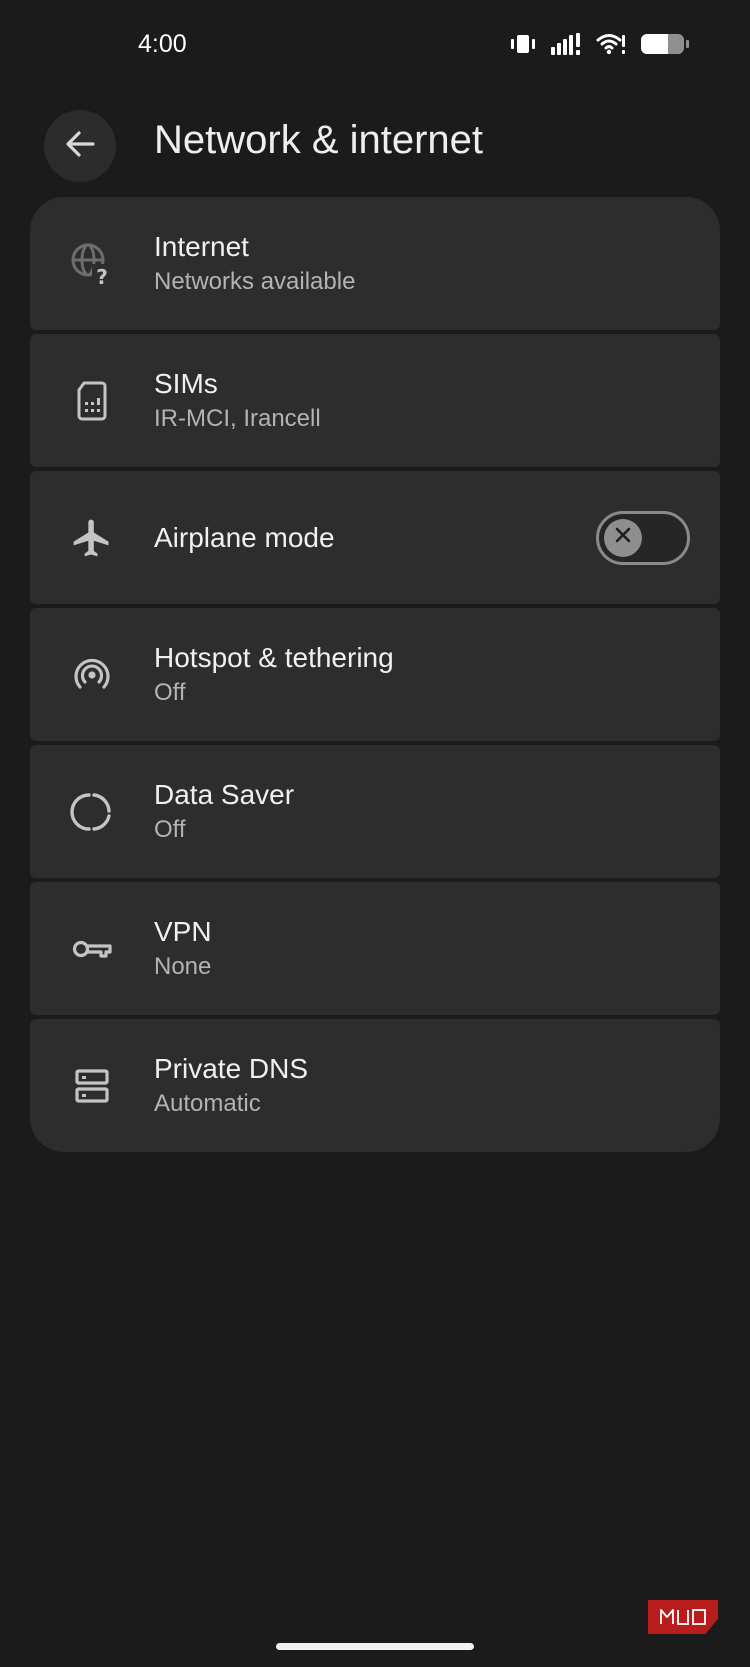 Image resolution: width=750 pixels, height=1667 pixels. What do you see at coordinates (231, 1068) in the screenshot?
I see `private-dns-title: Private DNS` at bounding box center [231, 1068].